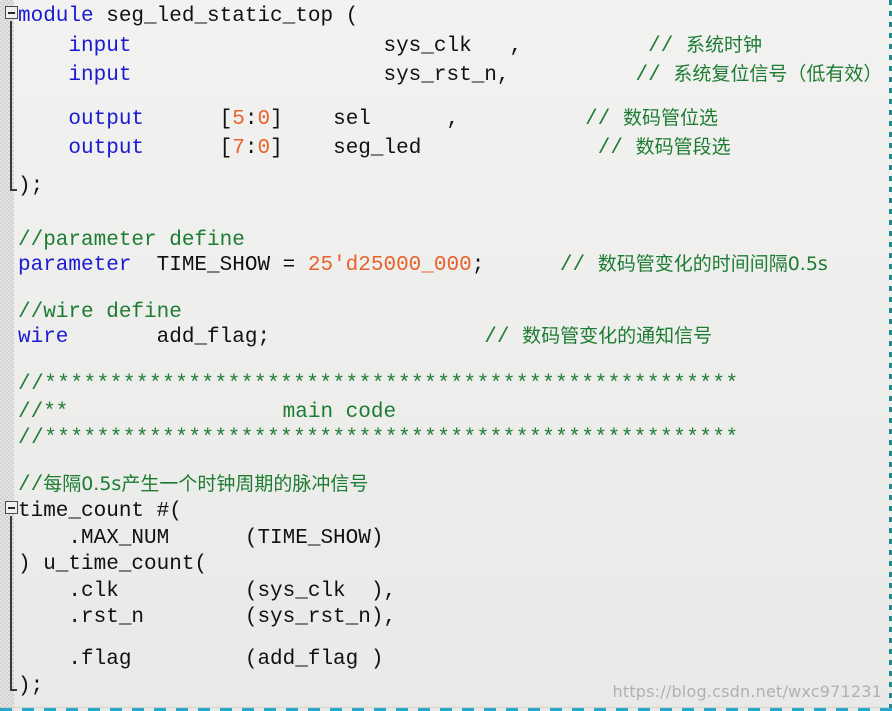  I want to click on code-token: .MAX_NUM (TIME_SHOW), so click(201, 538).